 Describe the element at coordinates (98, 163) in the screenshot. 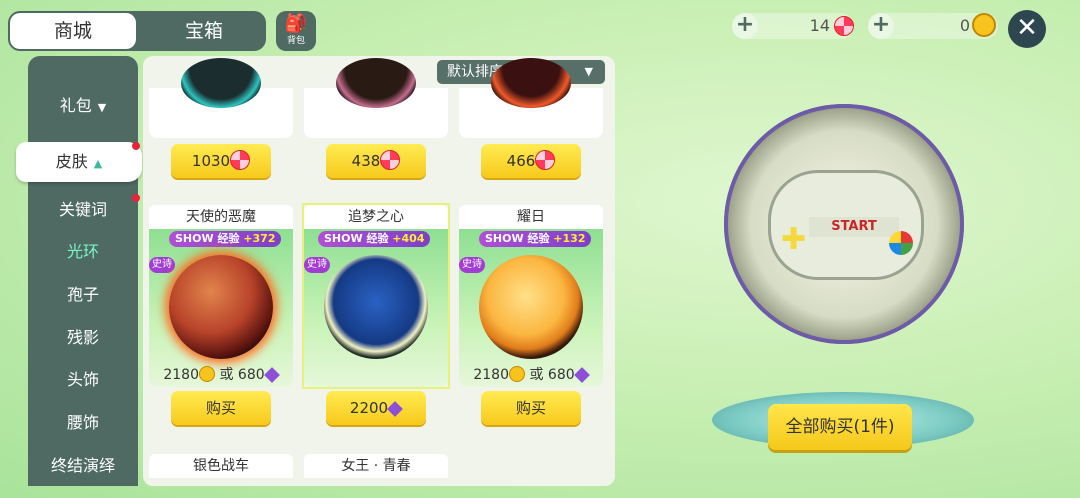

I see `chevron-up-icon: ▲` at that location.